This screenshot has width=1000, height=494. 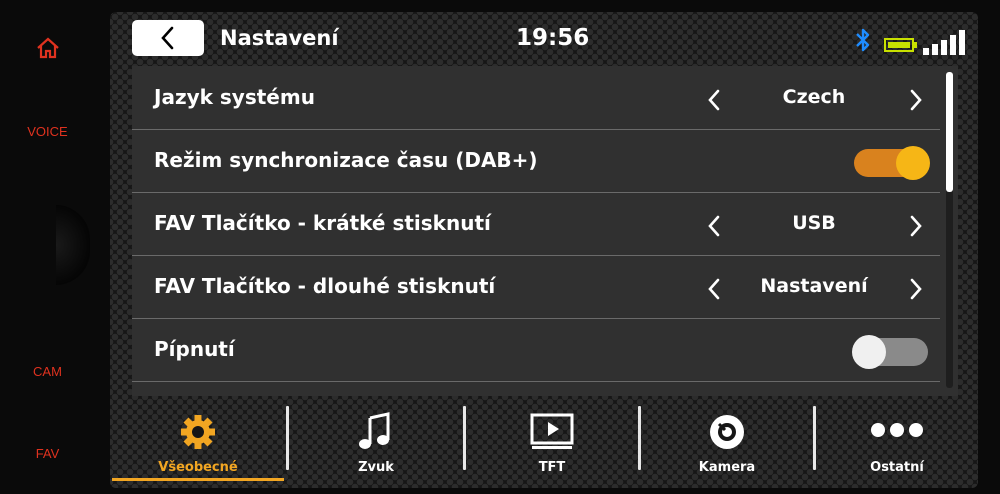 What do you see at coordinates (814, 97) in the screenshot?
I see `setting-value: Czech` at bounding box center [814, 97].